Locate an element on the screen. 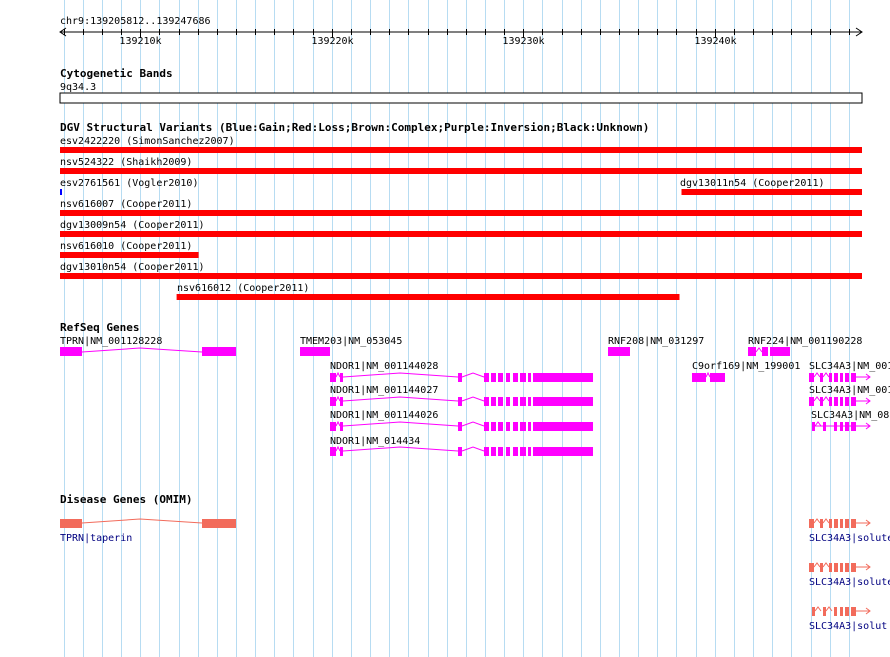 This screenshot has height=657, width=890. refseq-gene-c9orf169: C9orf169|NM_199001 is located at coordinates (746, 371).